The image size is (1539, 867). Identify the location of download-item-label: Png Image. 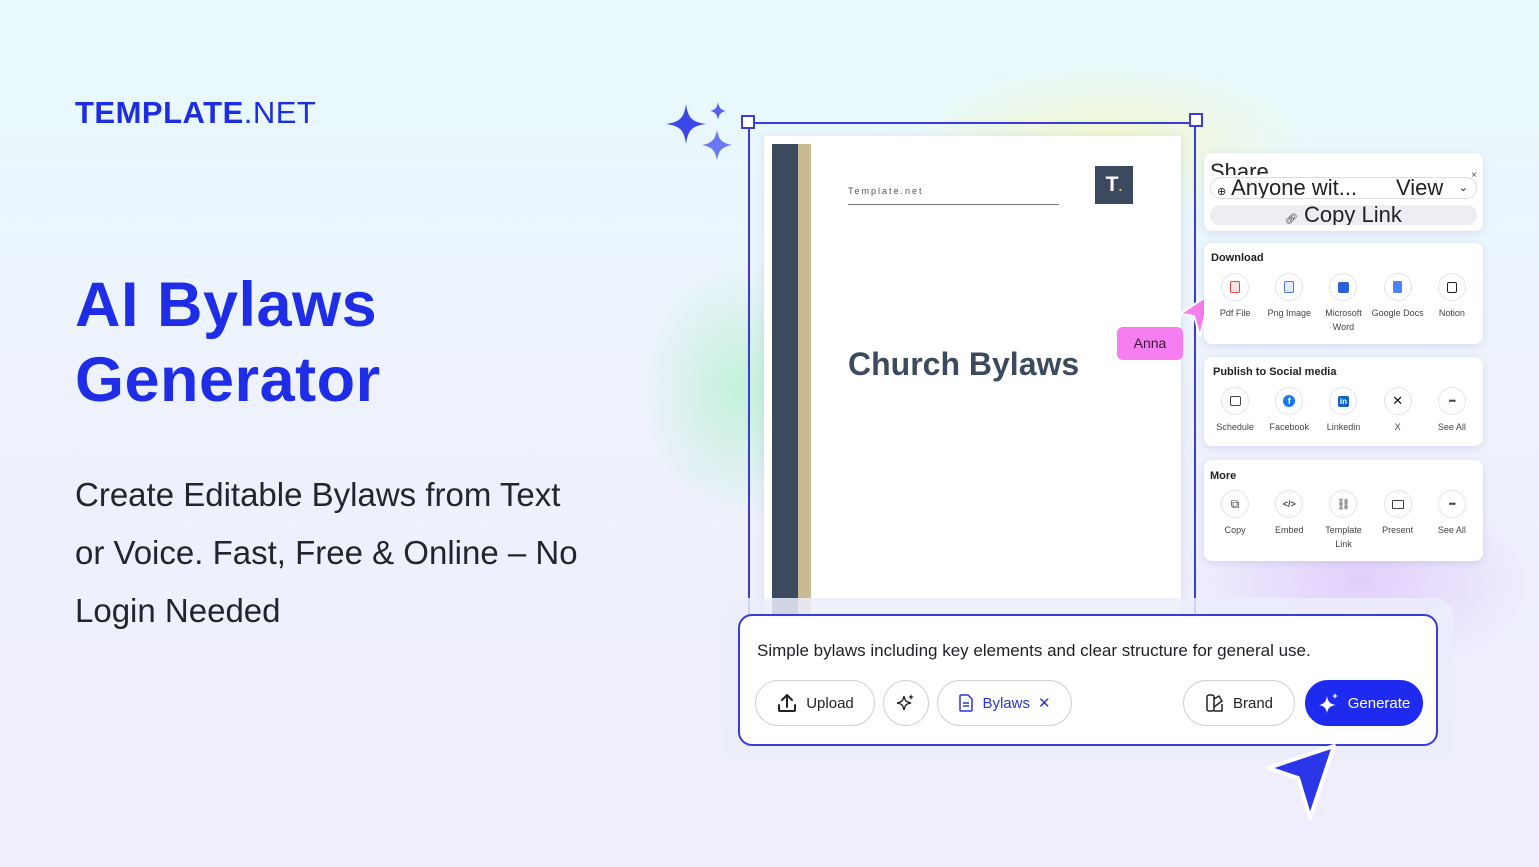
(1289, 313).